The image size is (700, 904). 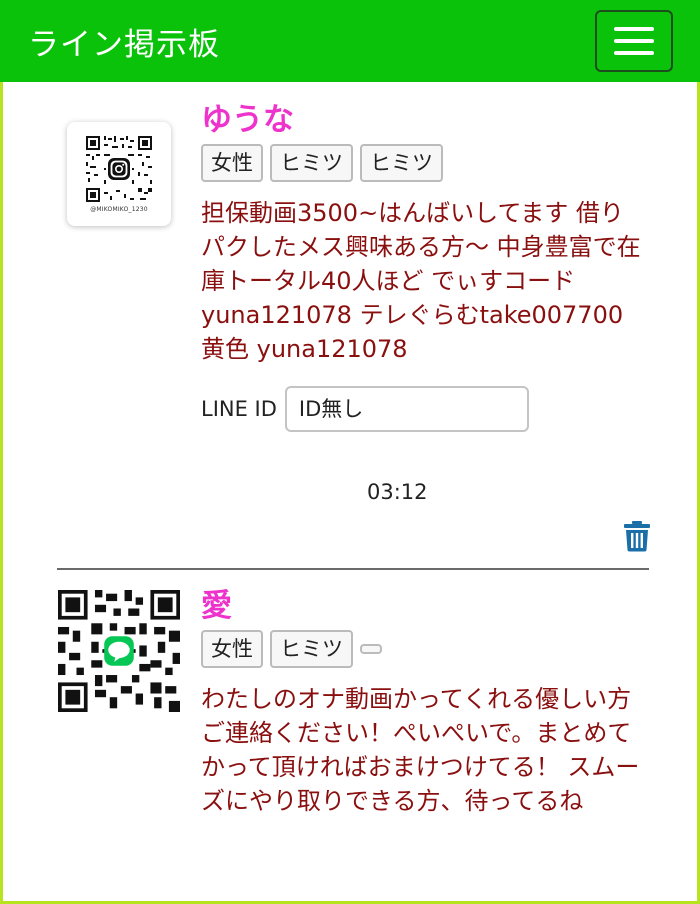 I want to click on menu-button, so click(x=634, y=41).